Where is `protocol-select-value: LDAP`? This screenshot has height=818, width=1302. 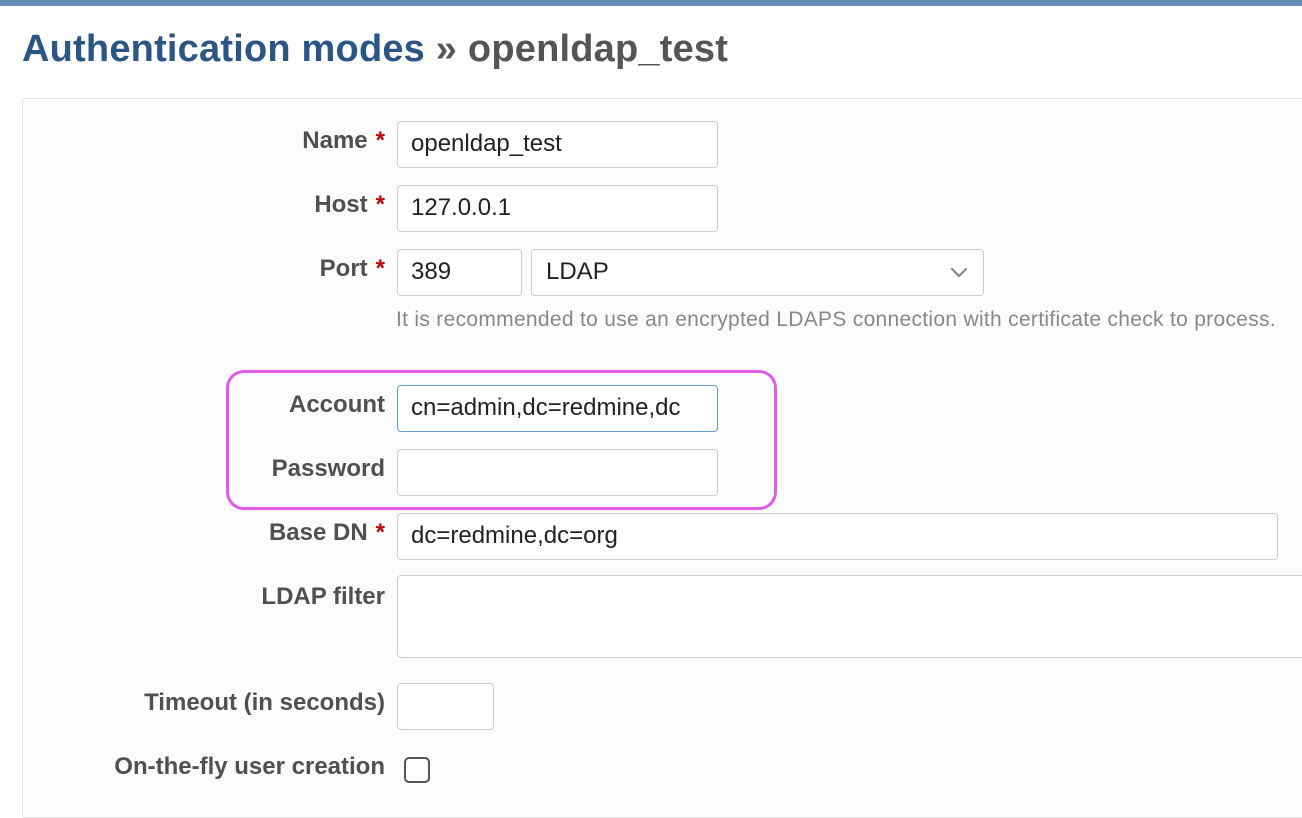
protocol-select-value: LDAP is located at coordinates (577, 271).